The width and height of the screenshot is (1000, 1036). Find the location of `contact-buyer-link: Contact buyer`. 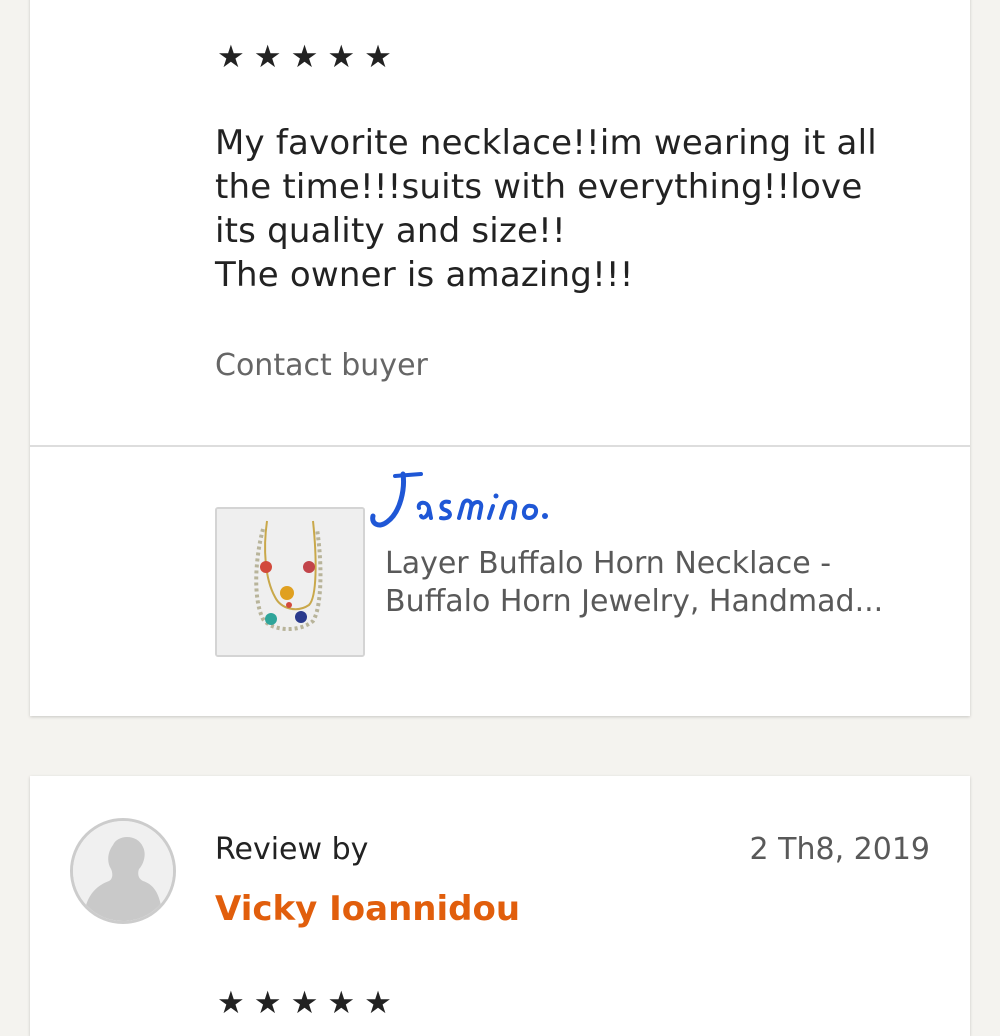

contact-buyer-link: Contact buyer is located at coordinates (321, 365).